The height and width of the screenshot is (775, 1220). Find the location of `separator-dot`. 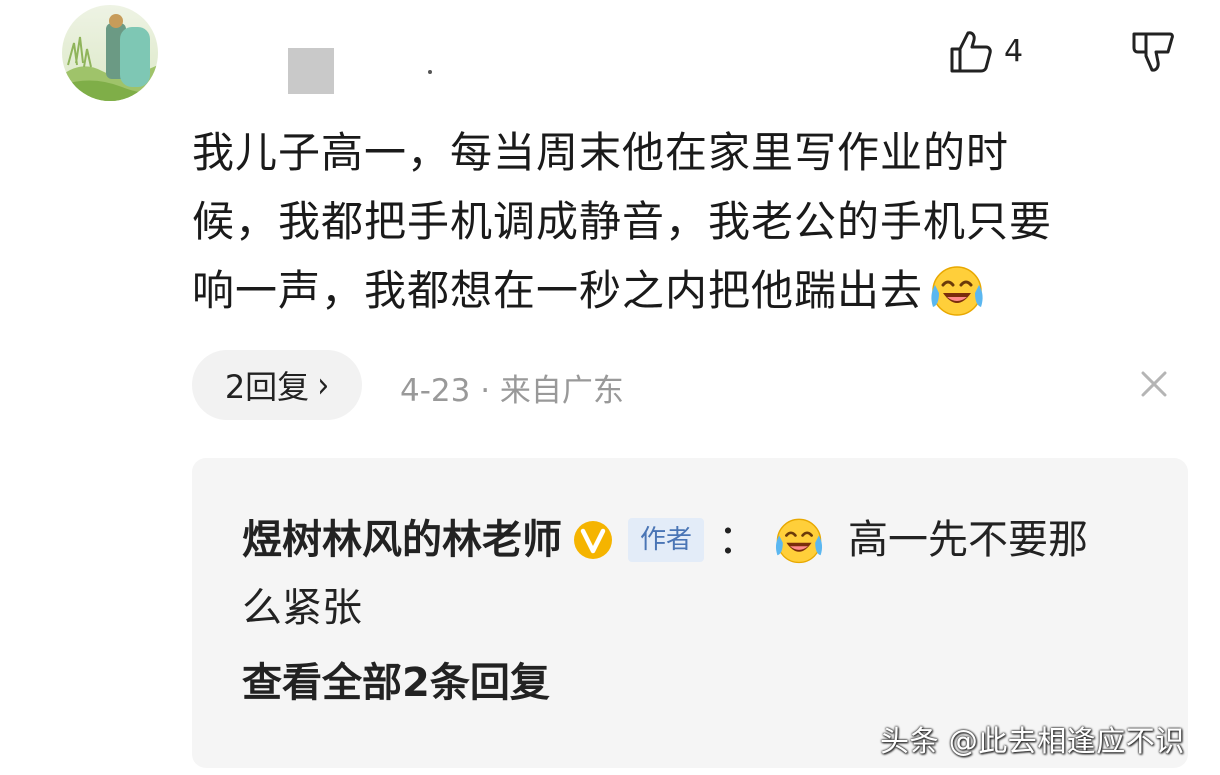

separator-dot is located at coordinates (430, 72).